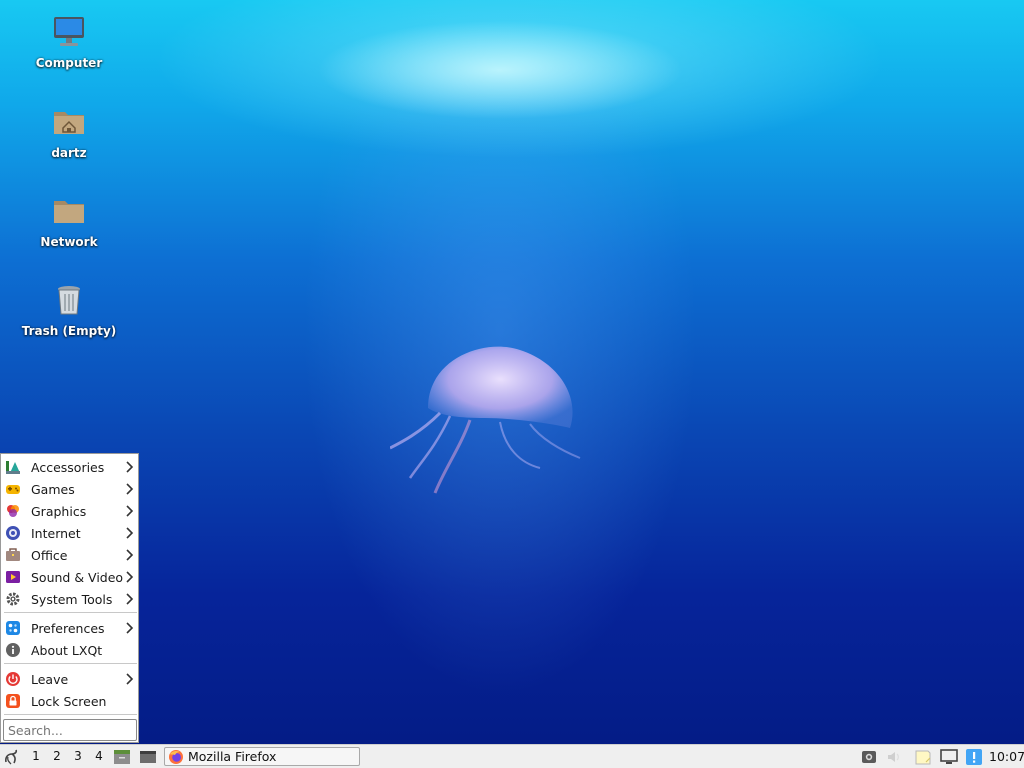  Describe the element at coordinates (57, 756) in the screenshot. I see `workspace-2: 2` at that location.